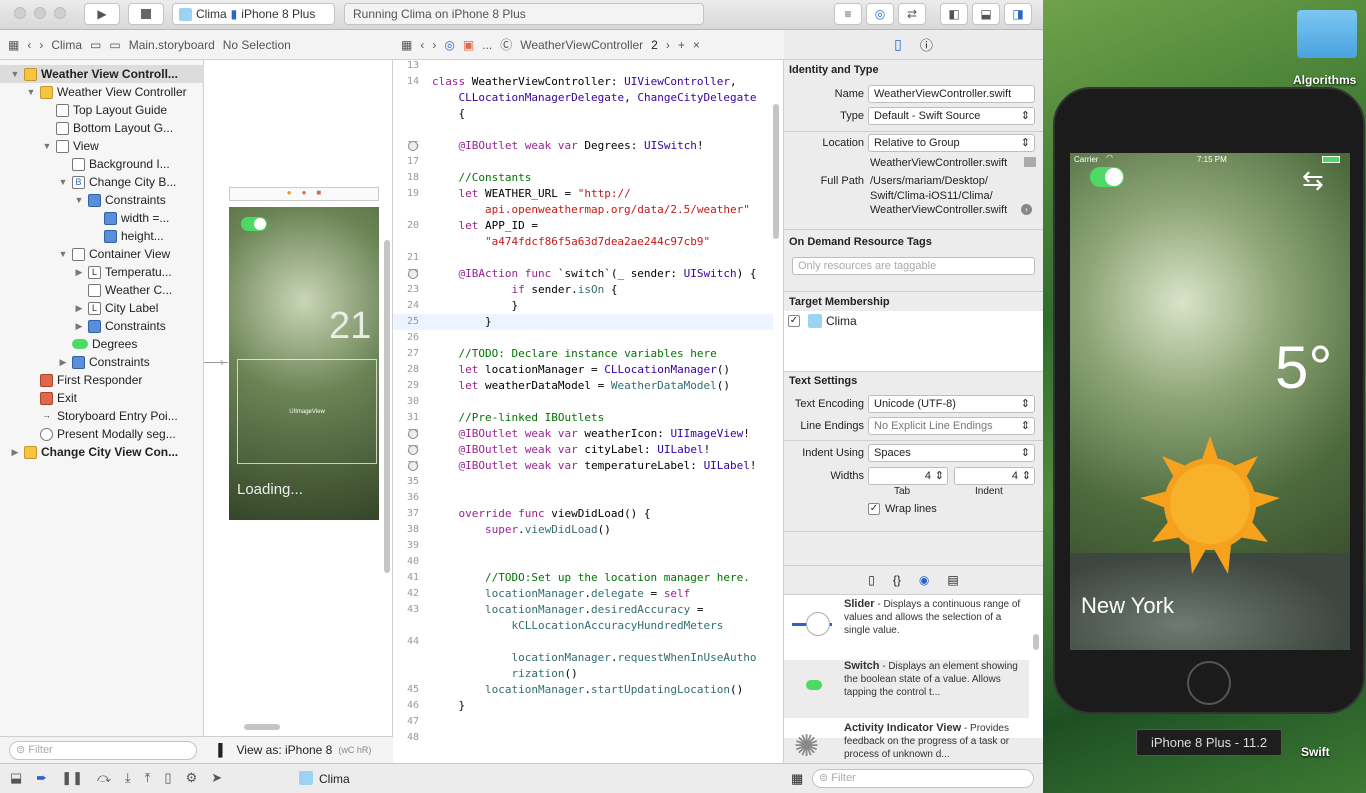  I want to click on line-number: 46, so click(406, 706).